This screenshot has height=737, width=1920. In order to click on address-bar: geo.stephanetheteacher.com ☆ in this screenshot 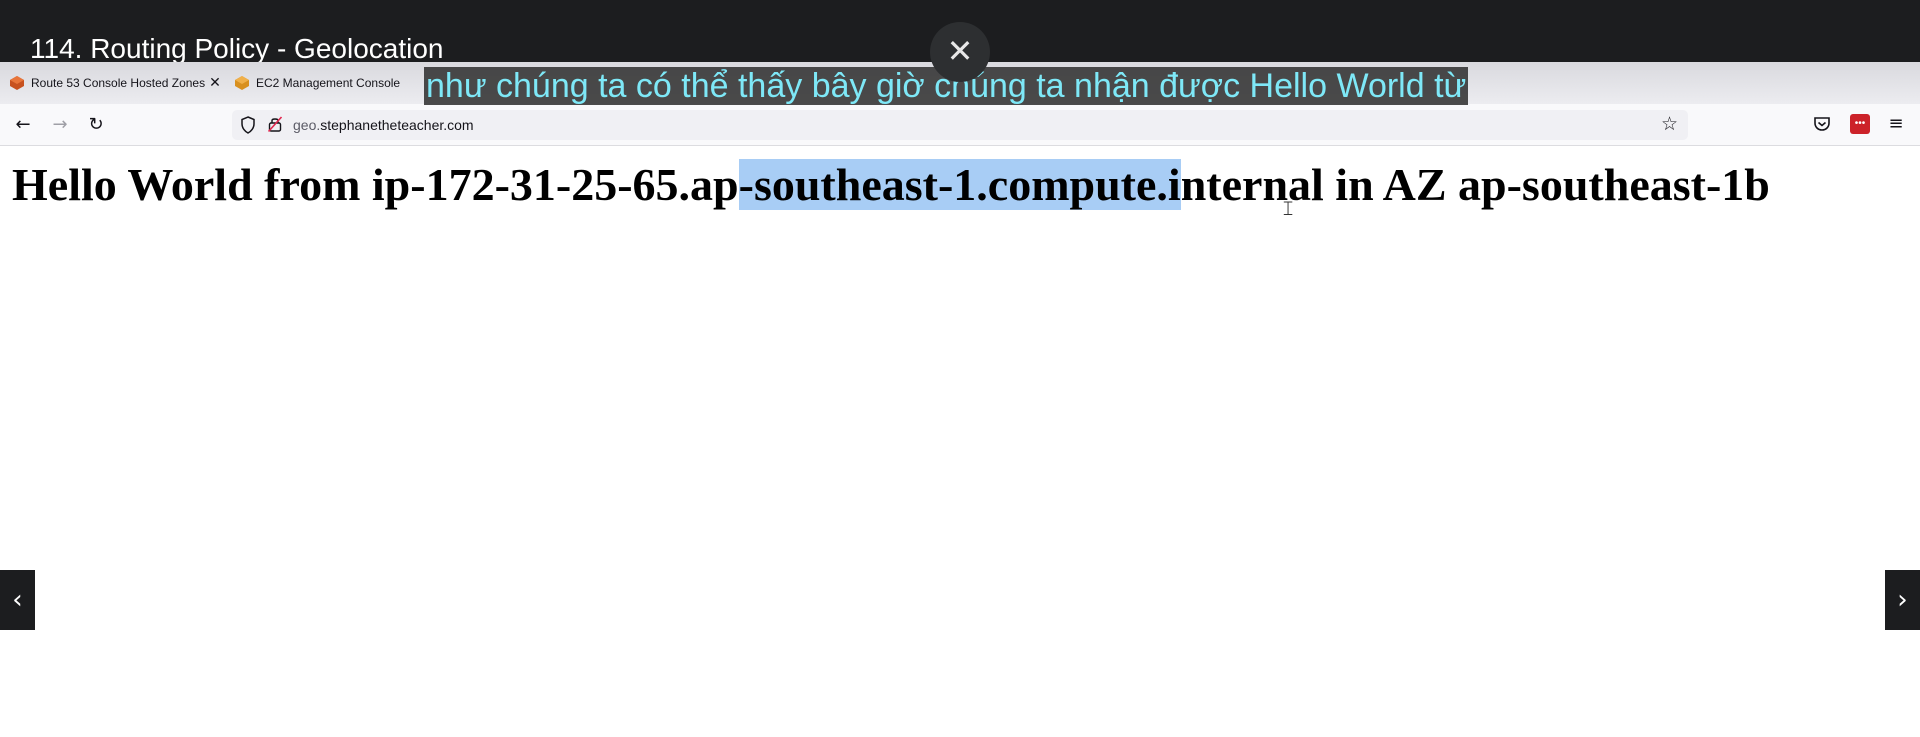, I will do `click(960, 125)`.